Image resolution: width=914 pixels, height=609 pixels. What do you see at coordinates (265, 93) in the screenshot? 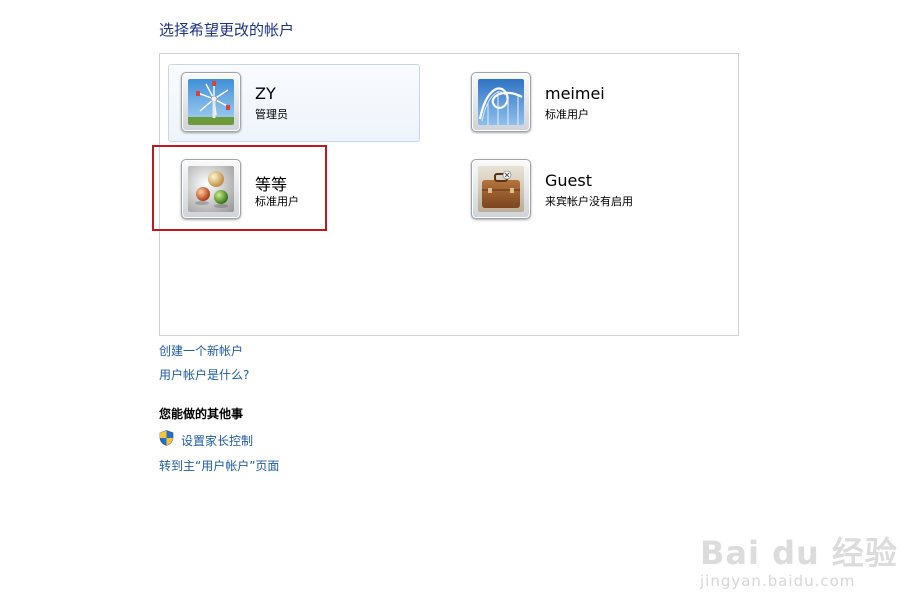
I see `account-name: ZY` at bounding box center [265, 93].